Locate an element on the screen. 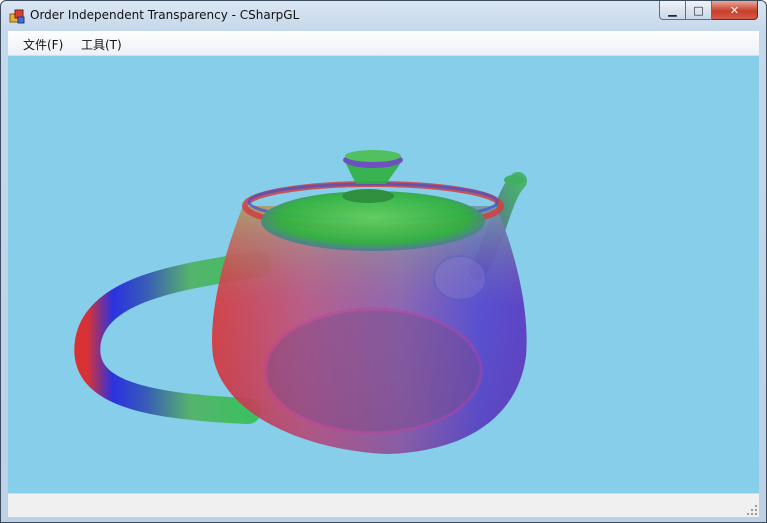 This screenshot has width=767, height=523. minimize-button: ▁ is located at coordinates (672, 10).